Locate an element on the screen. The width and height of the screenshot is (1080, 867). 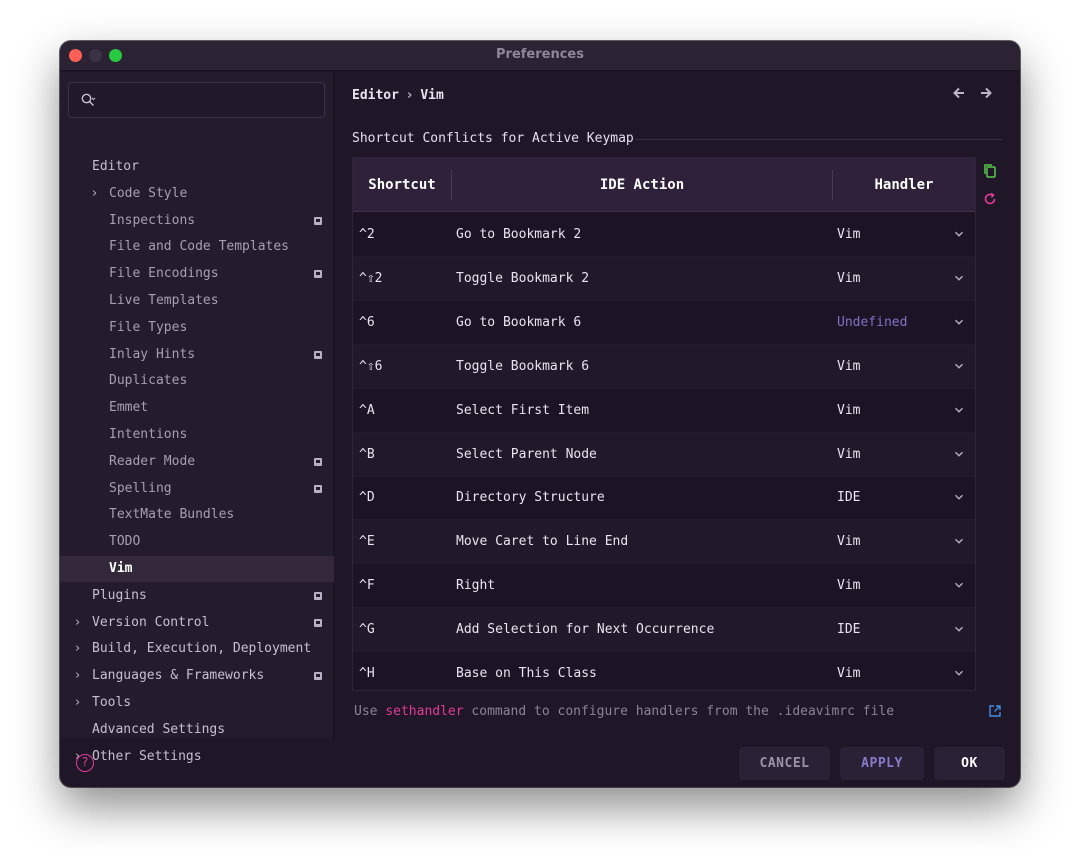
column-header-handler: Handler is located at coordinates (904, 185).